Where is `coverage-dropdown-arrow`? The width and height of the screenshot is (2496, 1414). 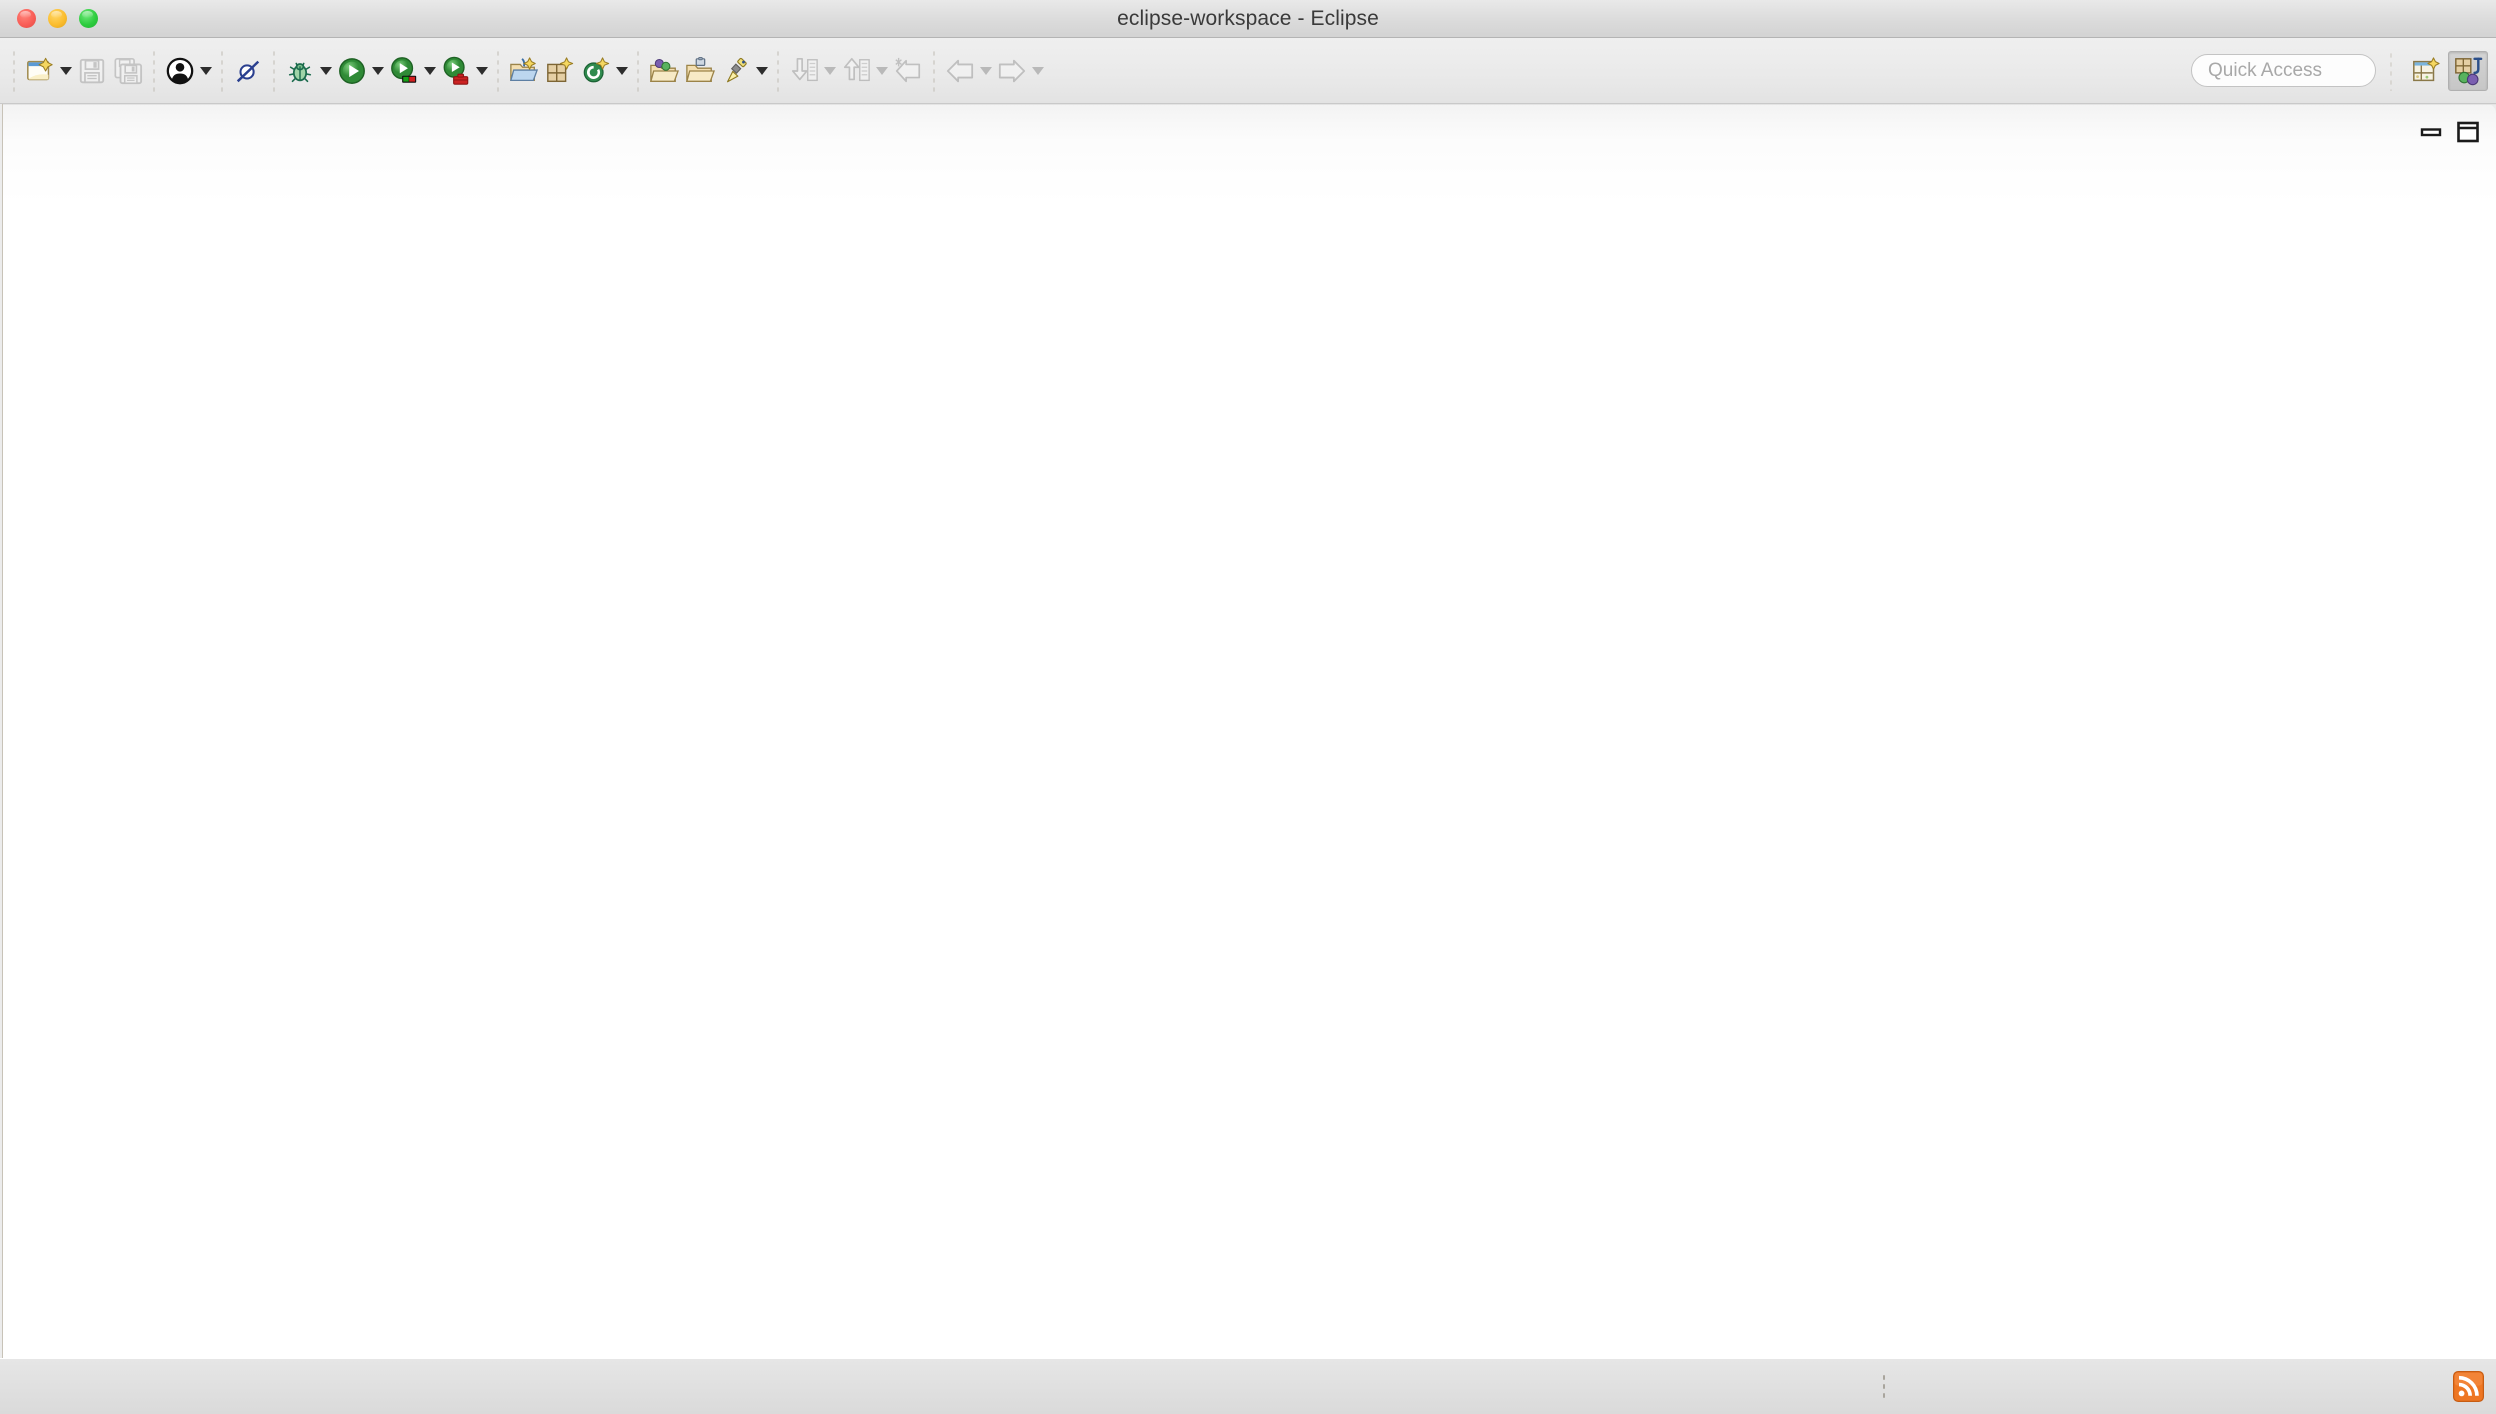 coverage-dropdown-arrow is located at coordinates (430, 71).